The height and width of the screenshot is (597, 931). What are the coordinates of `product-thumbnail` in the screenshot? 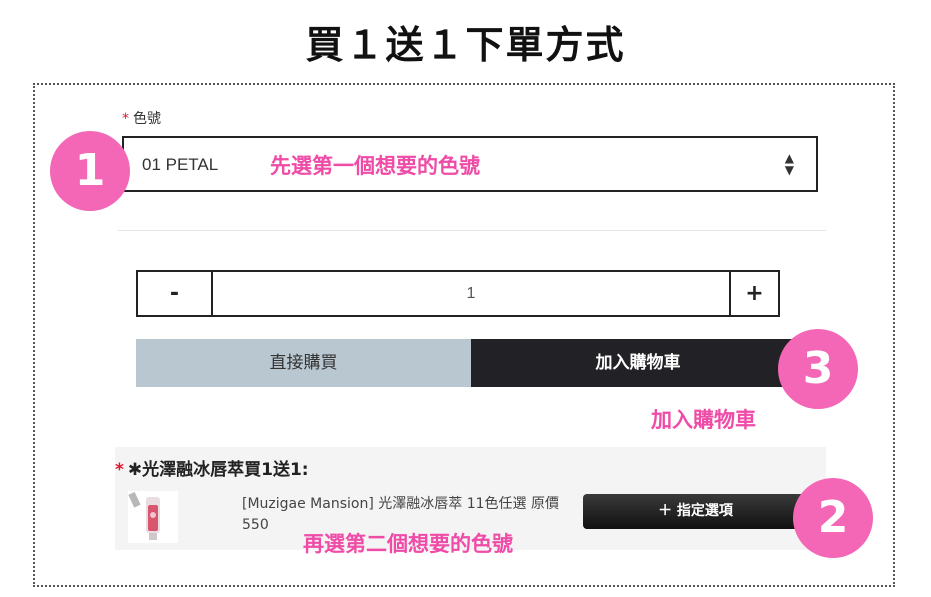 It's located at (153, 517).